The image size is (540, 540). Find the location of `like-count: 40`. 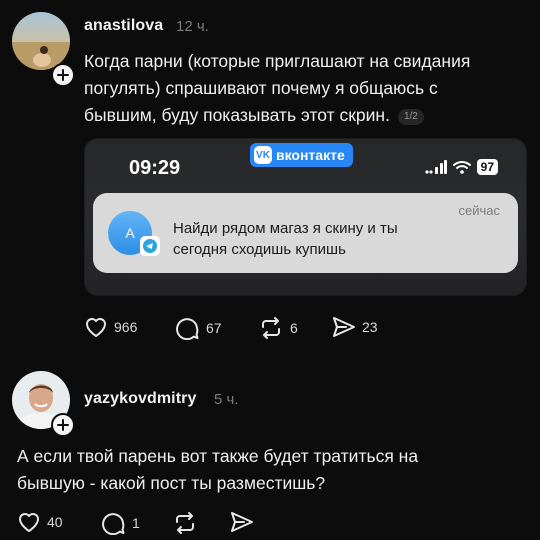

like-count: 40 is located at coordinates (55, 522).